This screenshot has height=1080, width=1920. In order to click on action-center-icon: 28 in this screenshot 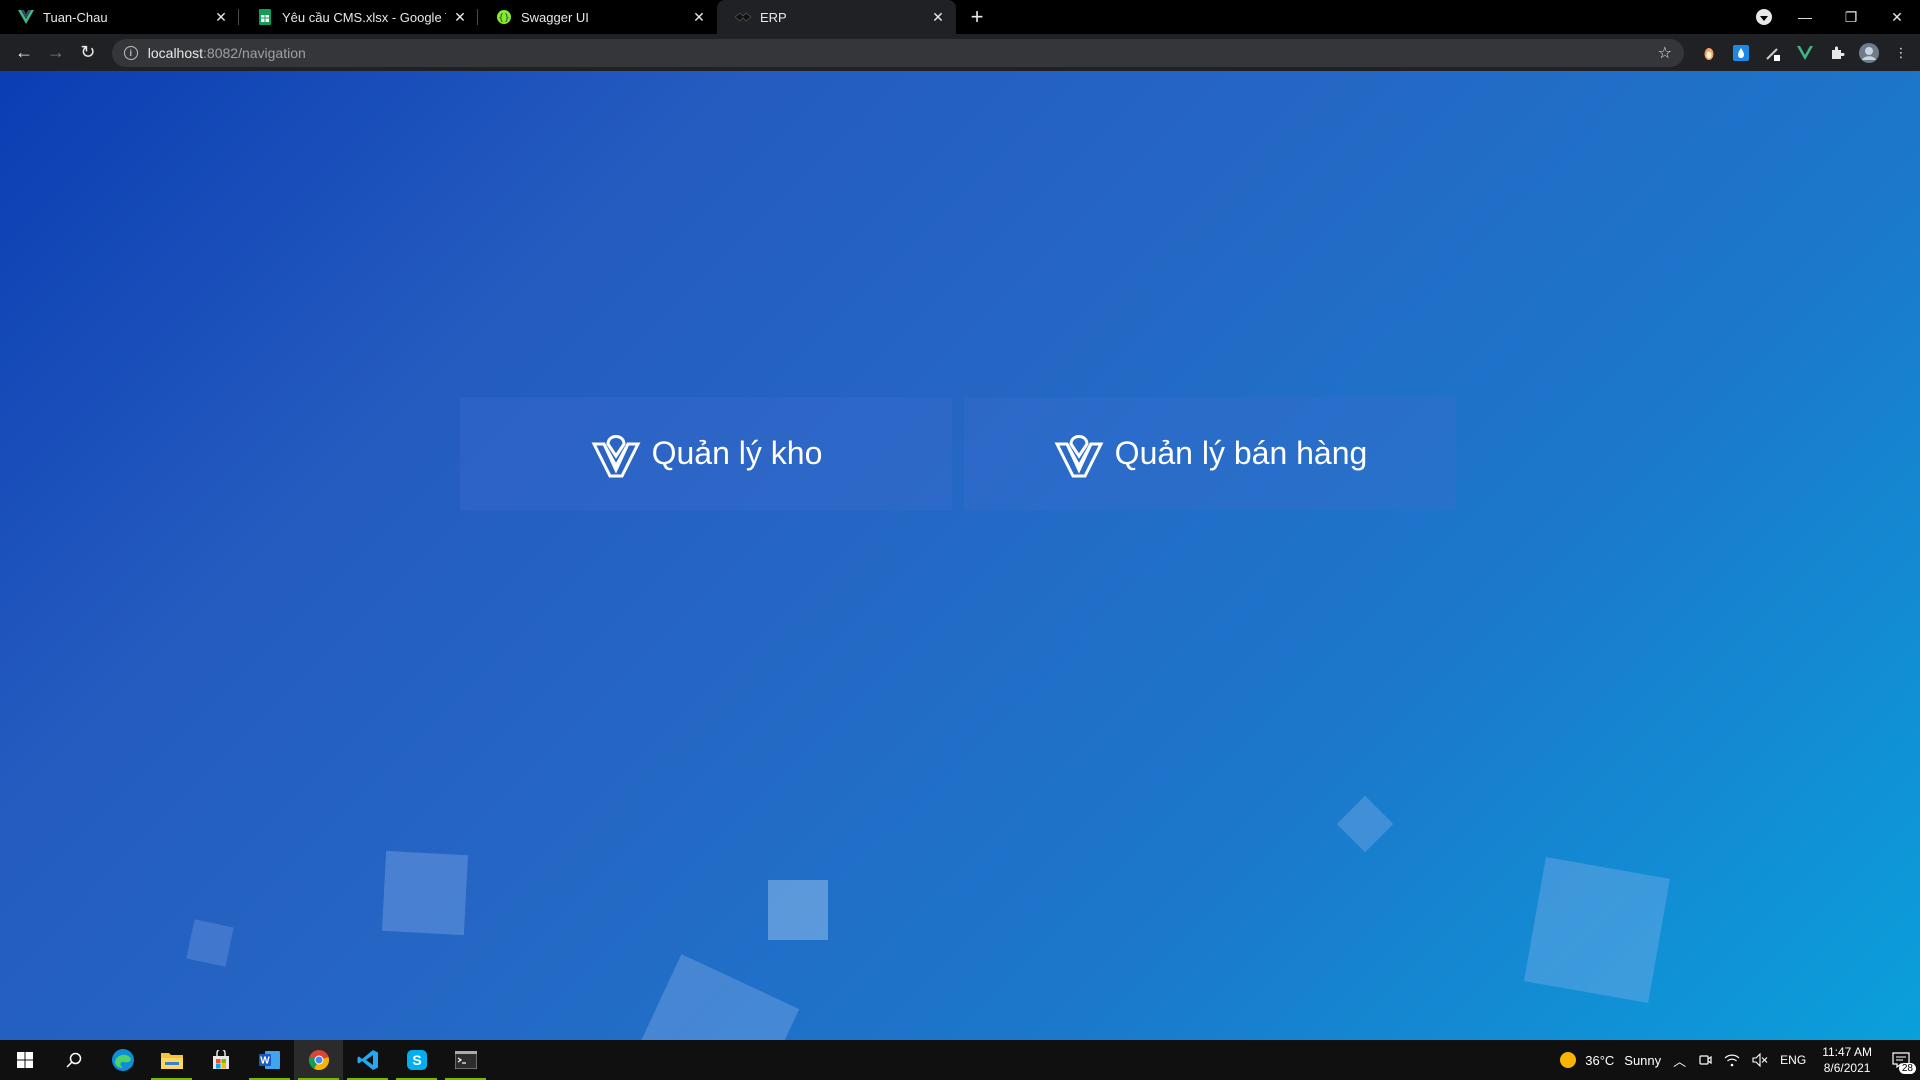, I will do `click(1901, 1060)`.